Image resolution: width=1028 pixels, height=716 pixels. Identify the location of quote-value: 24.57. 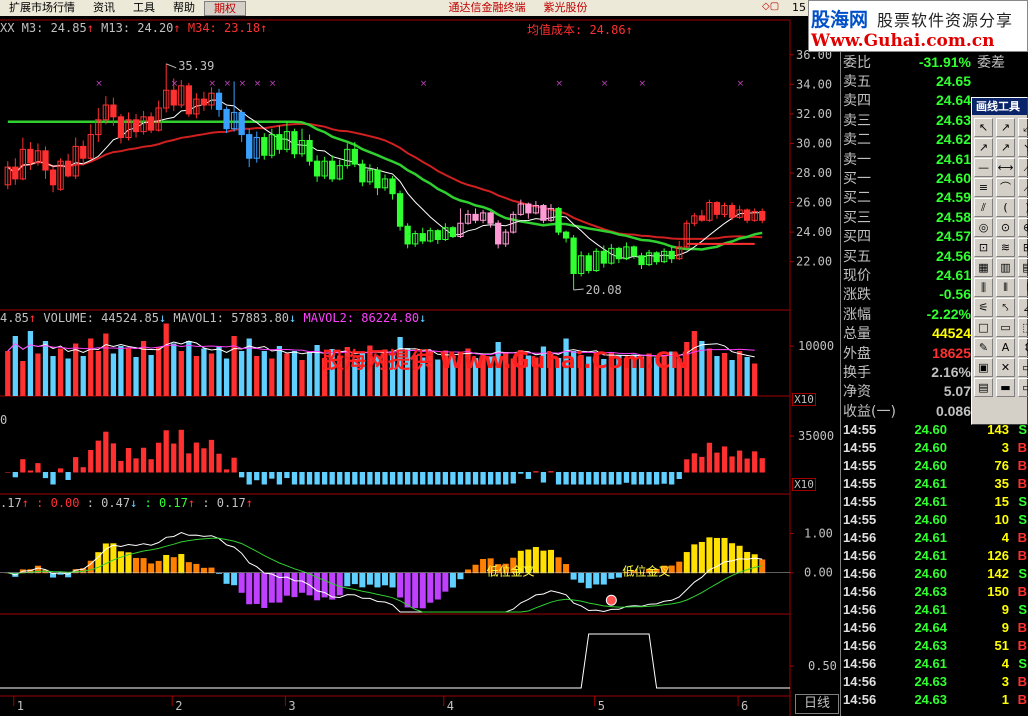
(953, 236).